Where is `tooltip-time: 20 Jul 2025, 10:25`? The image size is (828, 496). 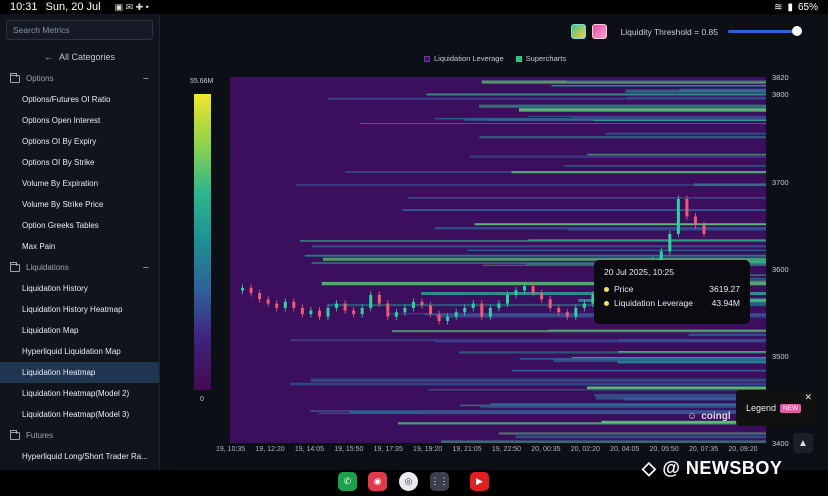
tooltip-time: 20 Jul 2025, 10:25 is located at coordinates (639, 272).